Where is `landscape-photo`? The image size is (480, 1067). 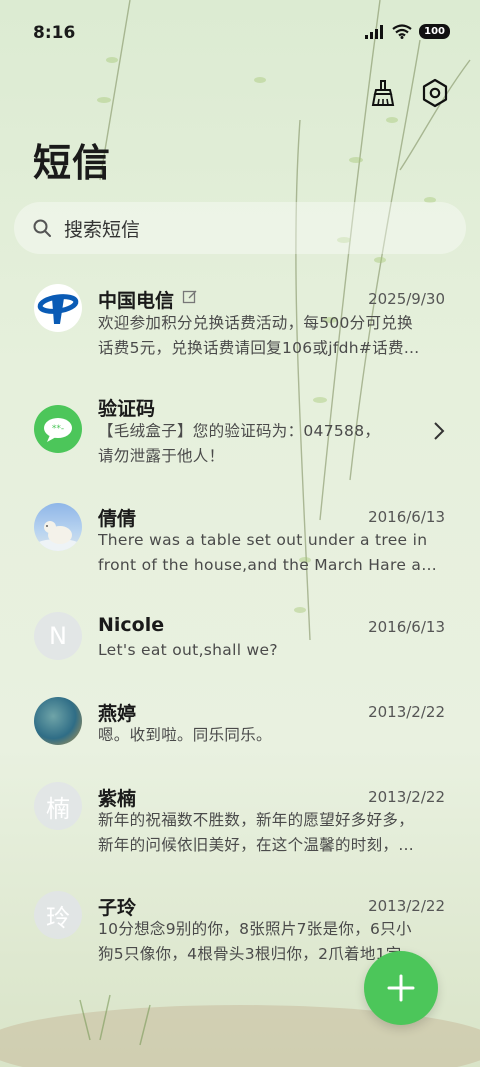
landscape-photo is located at coordinates (58, 721).